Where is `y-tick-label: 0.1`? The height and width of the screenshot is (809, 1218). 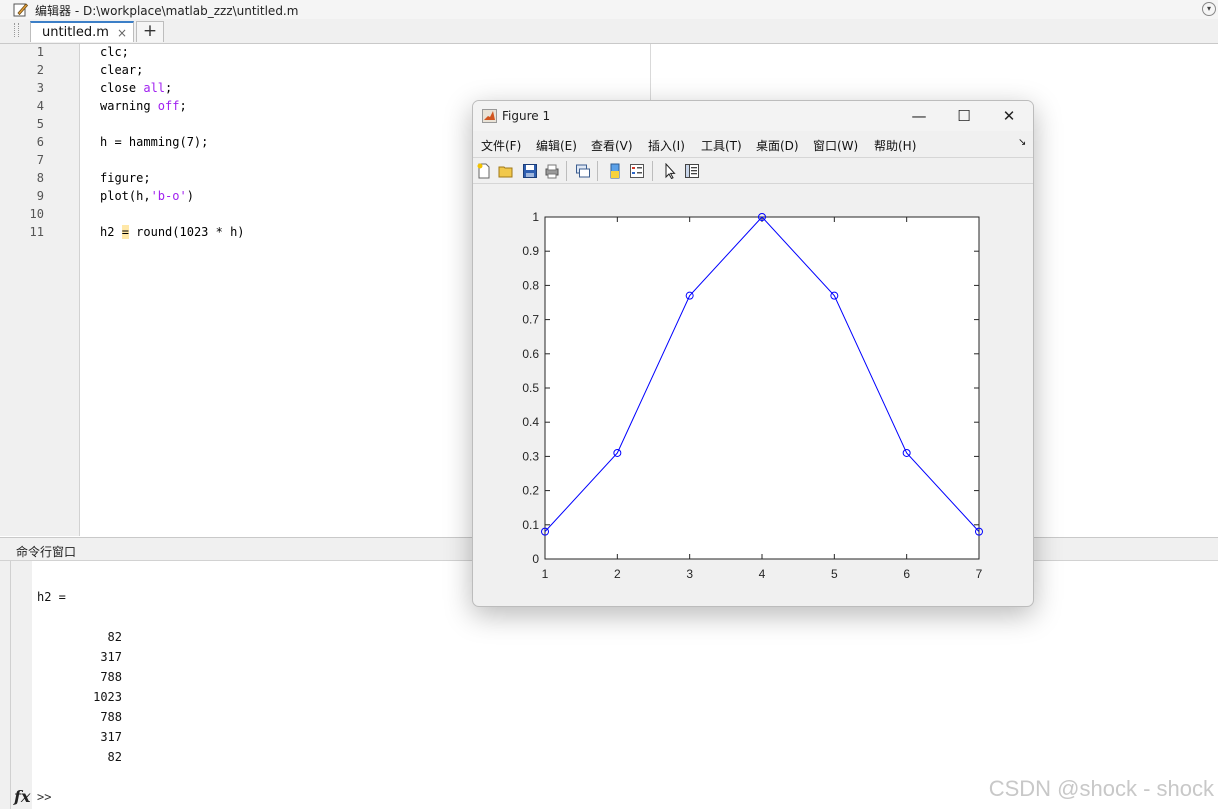 y-tick-label: 0.1 is located at coordinates (530, 525).